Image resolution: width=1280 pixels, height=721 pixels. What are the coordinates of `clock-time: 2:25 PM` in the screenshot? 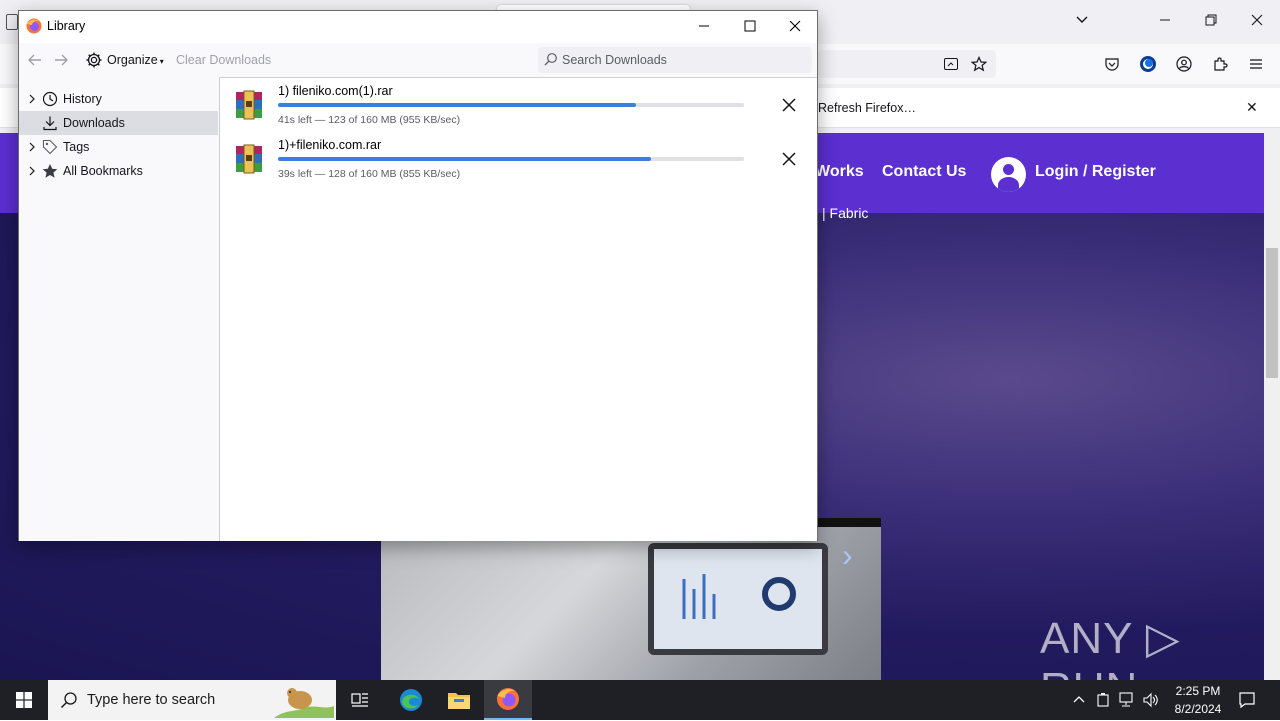 It's located at (1198, 691).